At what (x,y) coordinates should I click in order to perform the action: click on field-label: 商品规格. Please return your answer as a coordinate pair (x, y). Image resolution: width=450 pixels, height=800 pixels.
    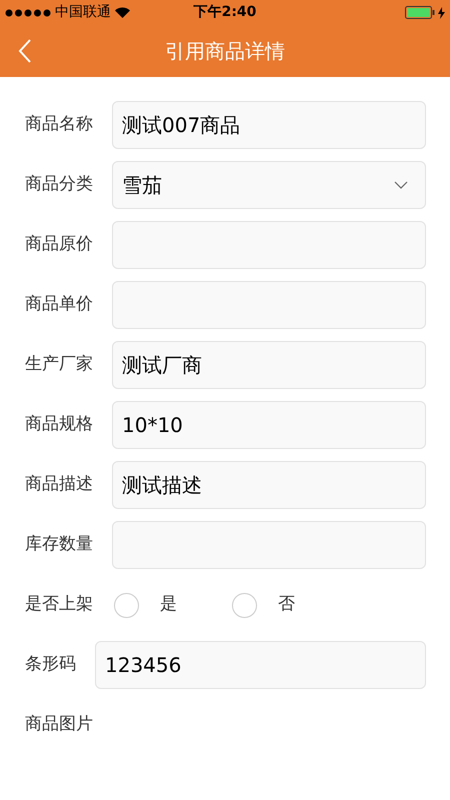
    Looking at the image, I should click on (59, 424).